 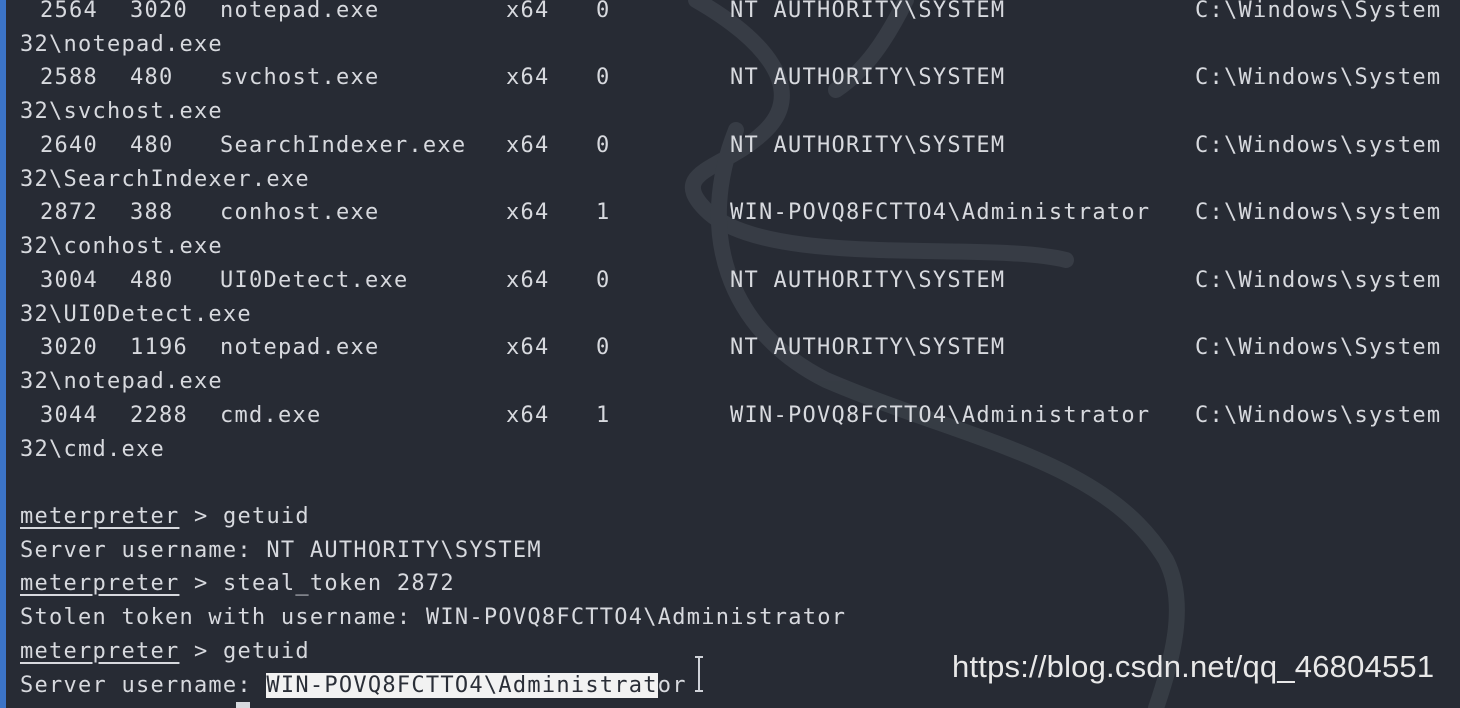 I want to click on pid: 3044, so click(x=69, y=415).